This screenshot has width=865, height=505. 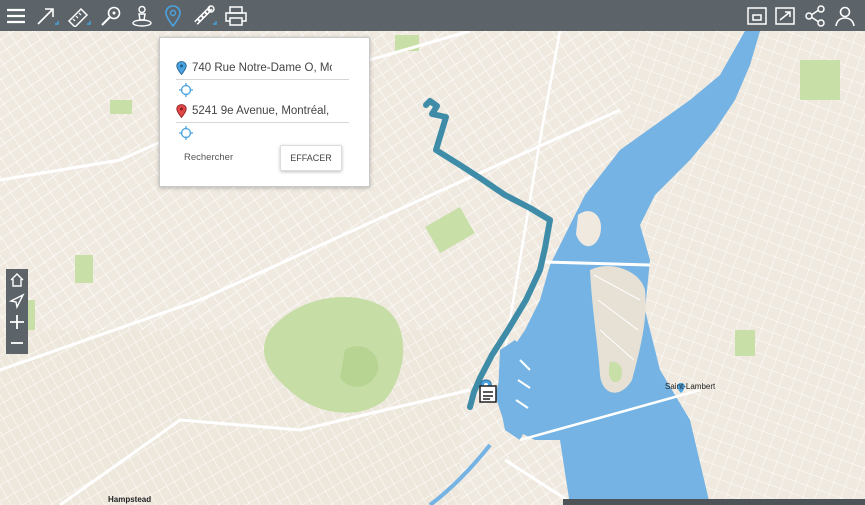 I want to click on directions-panel: Rechercher EFFACER, so click(x=264, y=112).